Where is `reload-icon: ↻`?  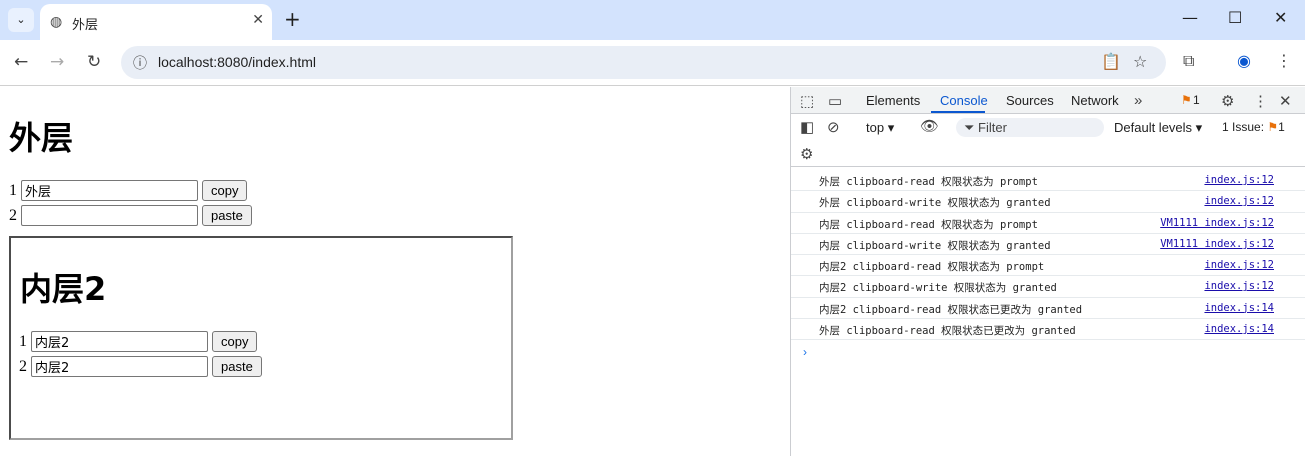 reload-icon: ↻ is located at coordinates (94, 62).